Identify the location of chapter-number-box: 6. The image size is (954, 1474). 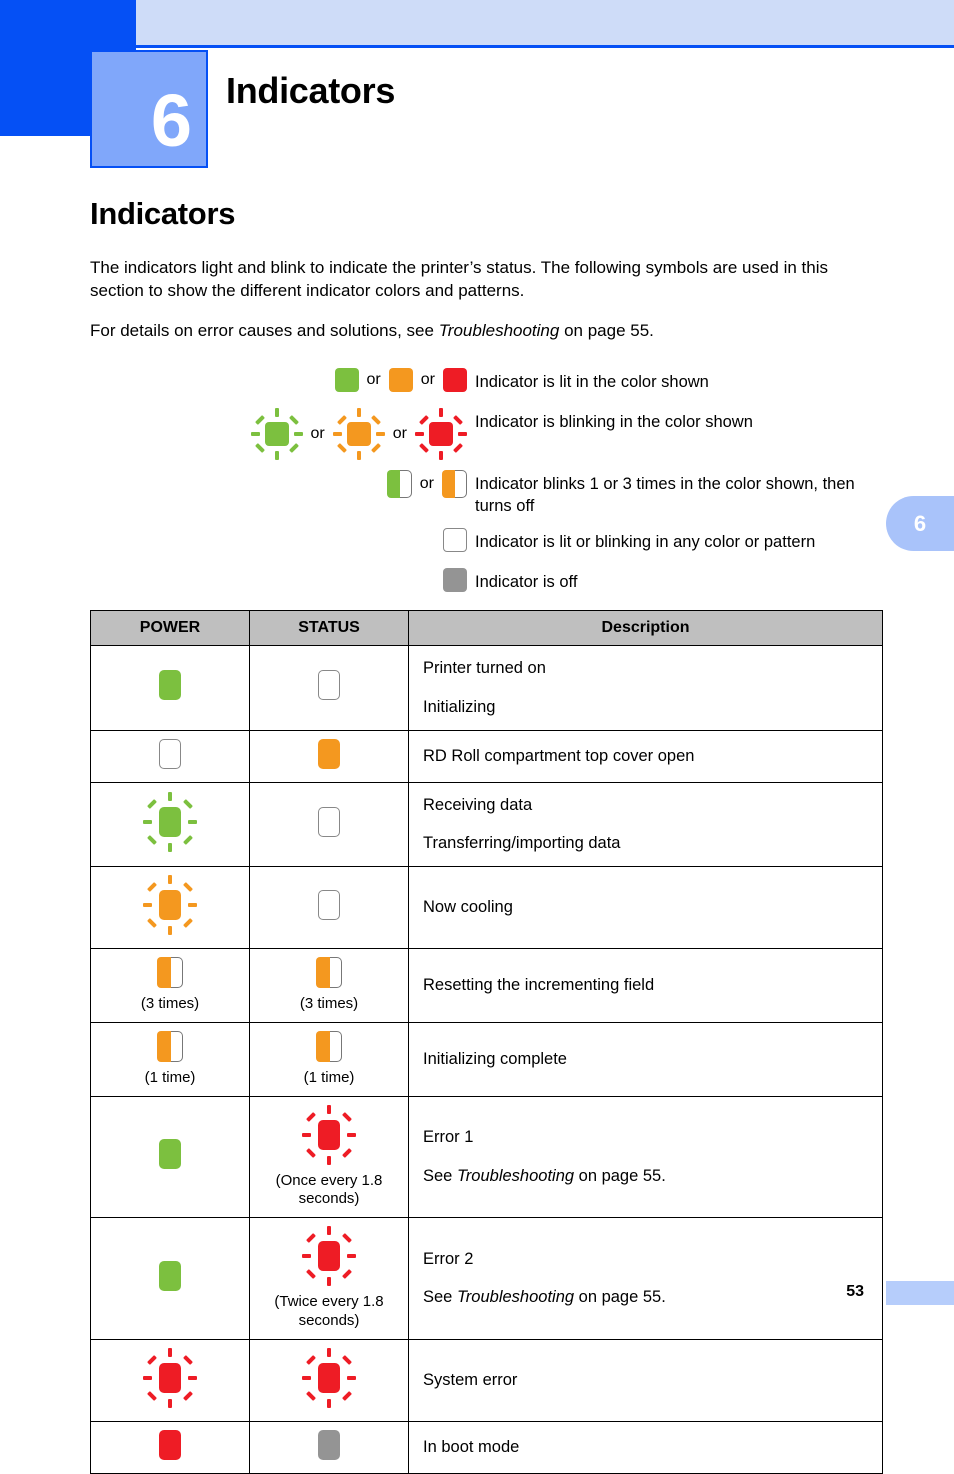
(149, 109).